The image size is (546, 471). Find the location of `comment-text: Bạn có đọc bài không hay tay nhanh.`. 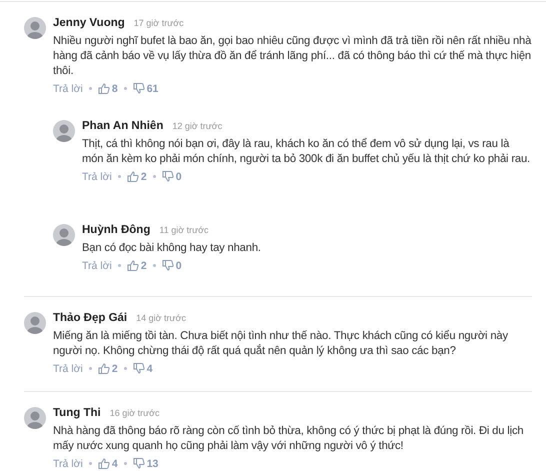

comment-text: Bạn có đọc bài không hay tay nhanh. is located at coordinates (172, 248).